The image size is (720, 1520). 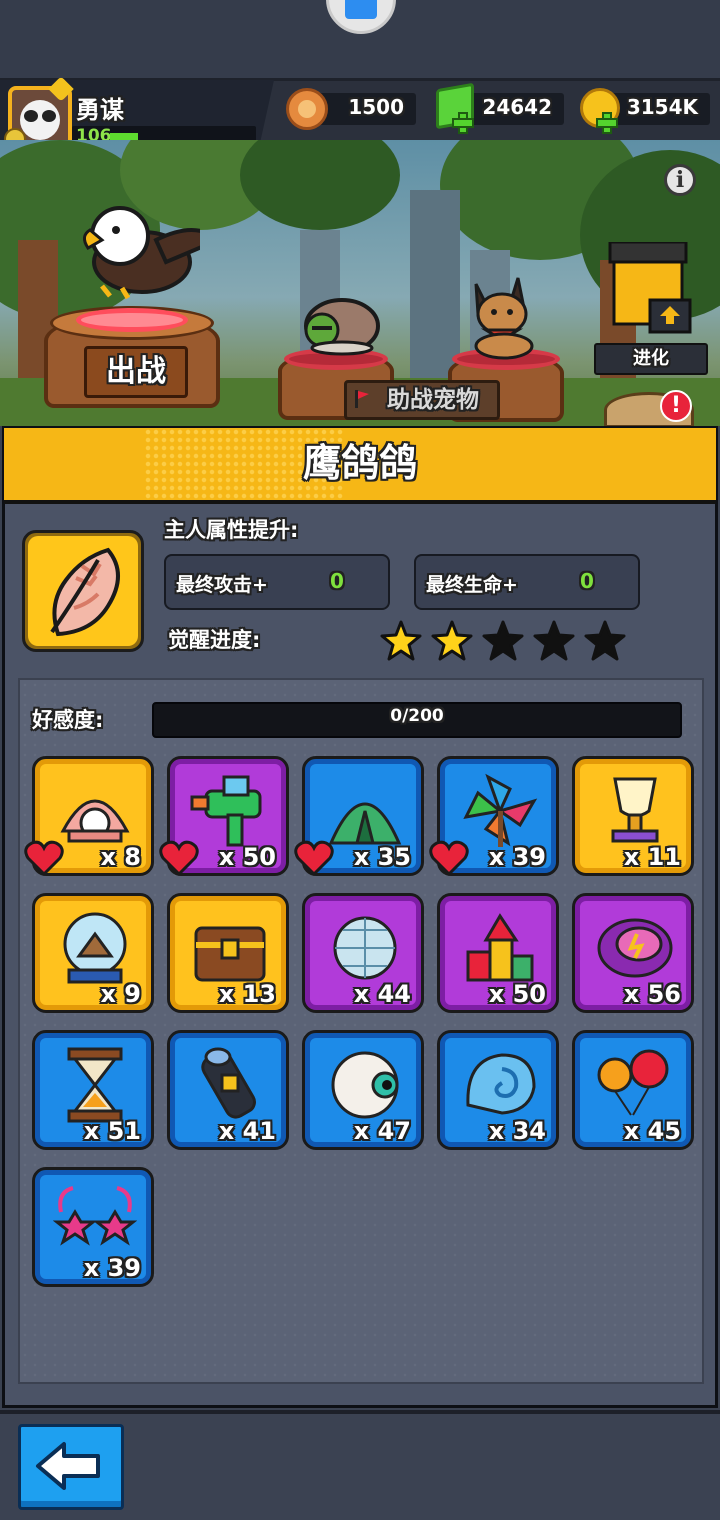 I want to click on favor-value: 0/200, so click(x=417, y=716).